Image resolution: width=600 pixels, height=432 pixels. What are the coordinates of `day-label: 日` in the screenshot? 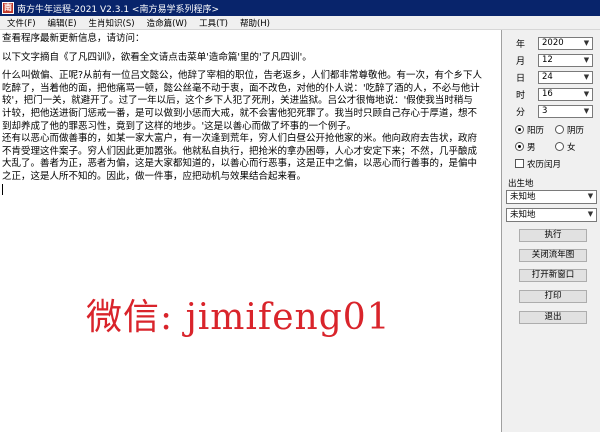 It's located at (521, 78).